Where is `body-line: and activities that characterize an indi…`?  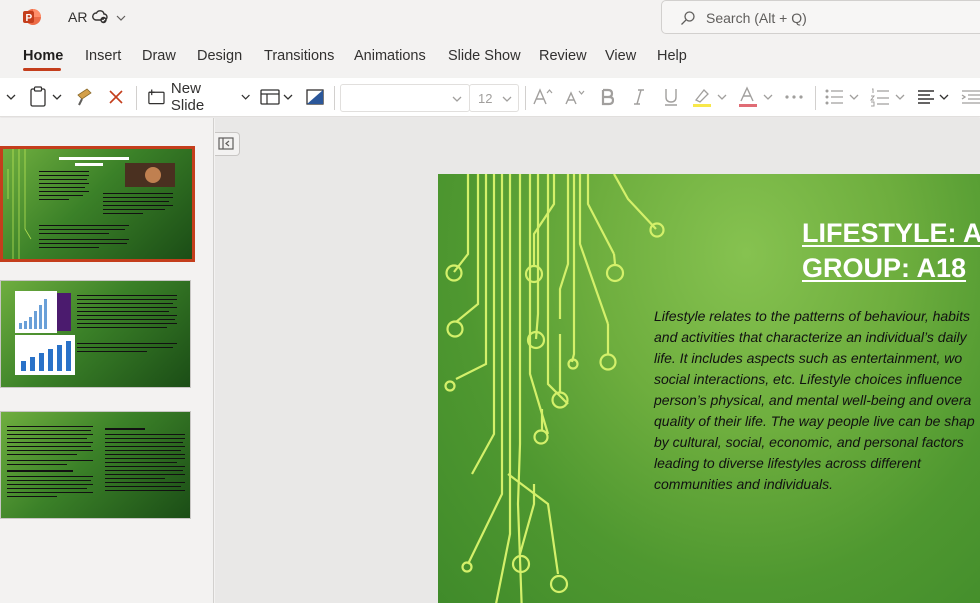 body-line: and activities that characterize an indi… is located at coordinates (810, 337).